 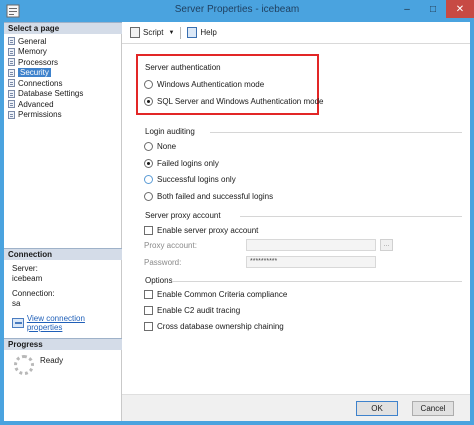 What do you see at coordinates (183, 215) in the screenshot?
I see `server-proxy-title: Server proxy account` at bounding box center [183, 215].